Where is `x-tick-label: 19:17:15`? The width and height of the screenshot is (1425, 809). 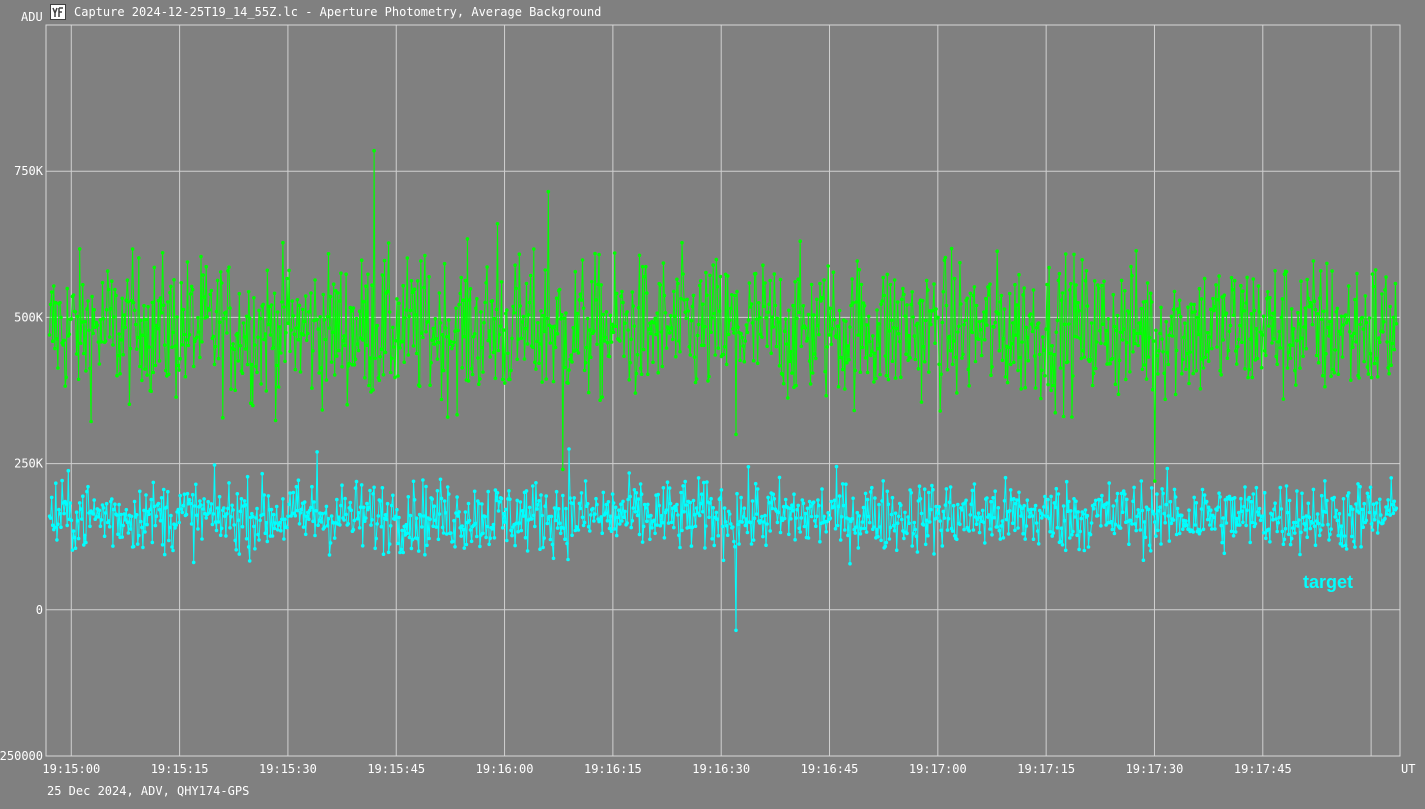 x-tick-label: 19:17:15 is located at coordinates (1046, 769).